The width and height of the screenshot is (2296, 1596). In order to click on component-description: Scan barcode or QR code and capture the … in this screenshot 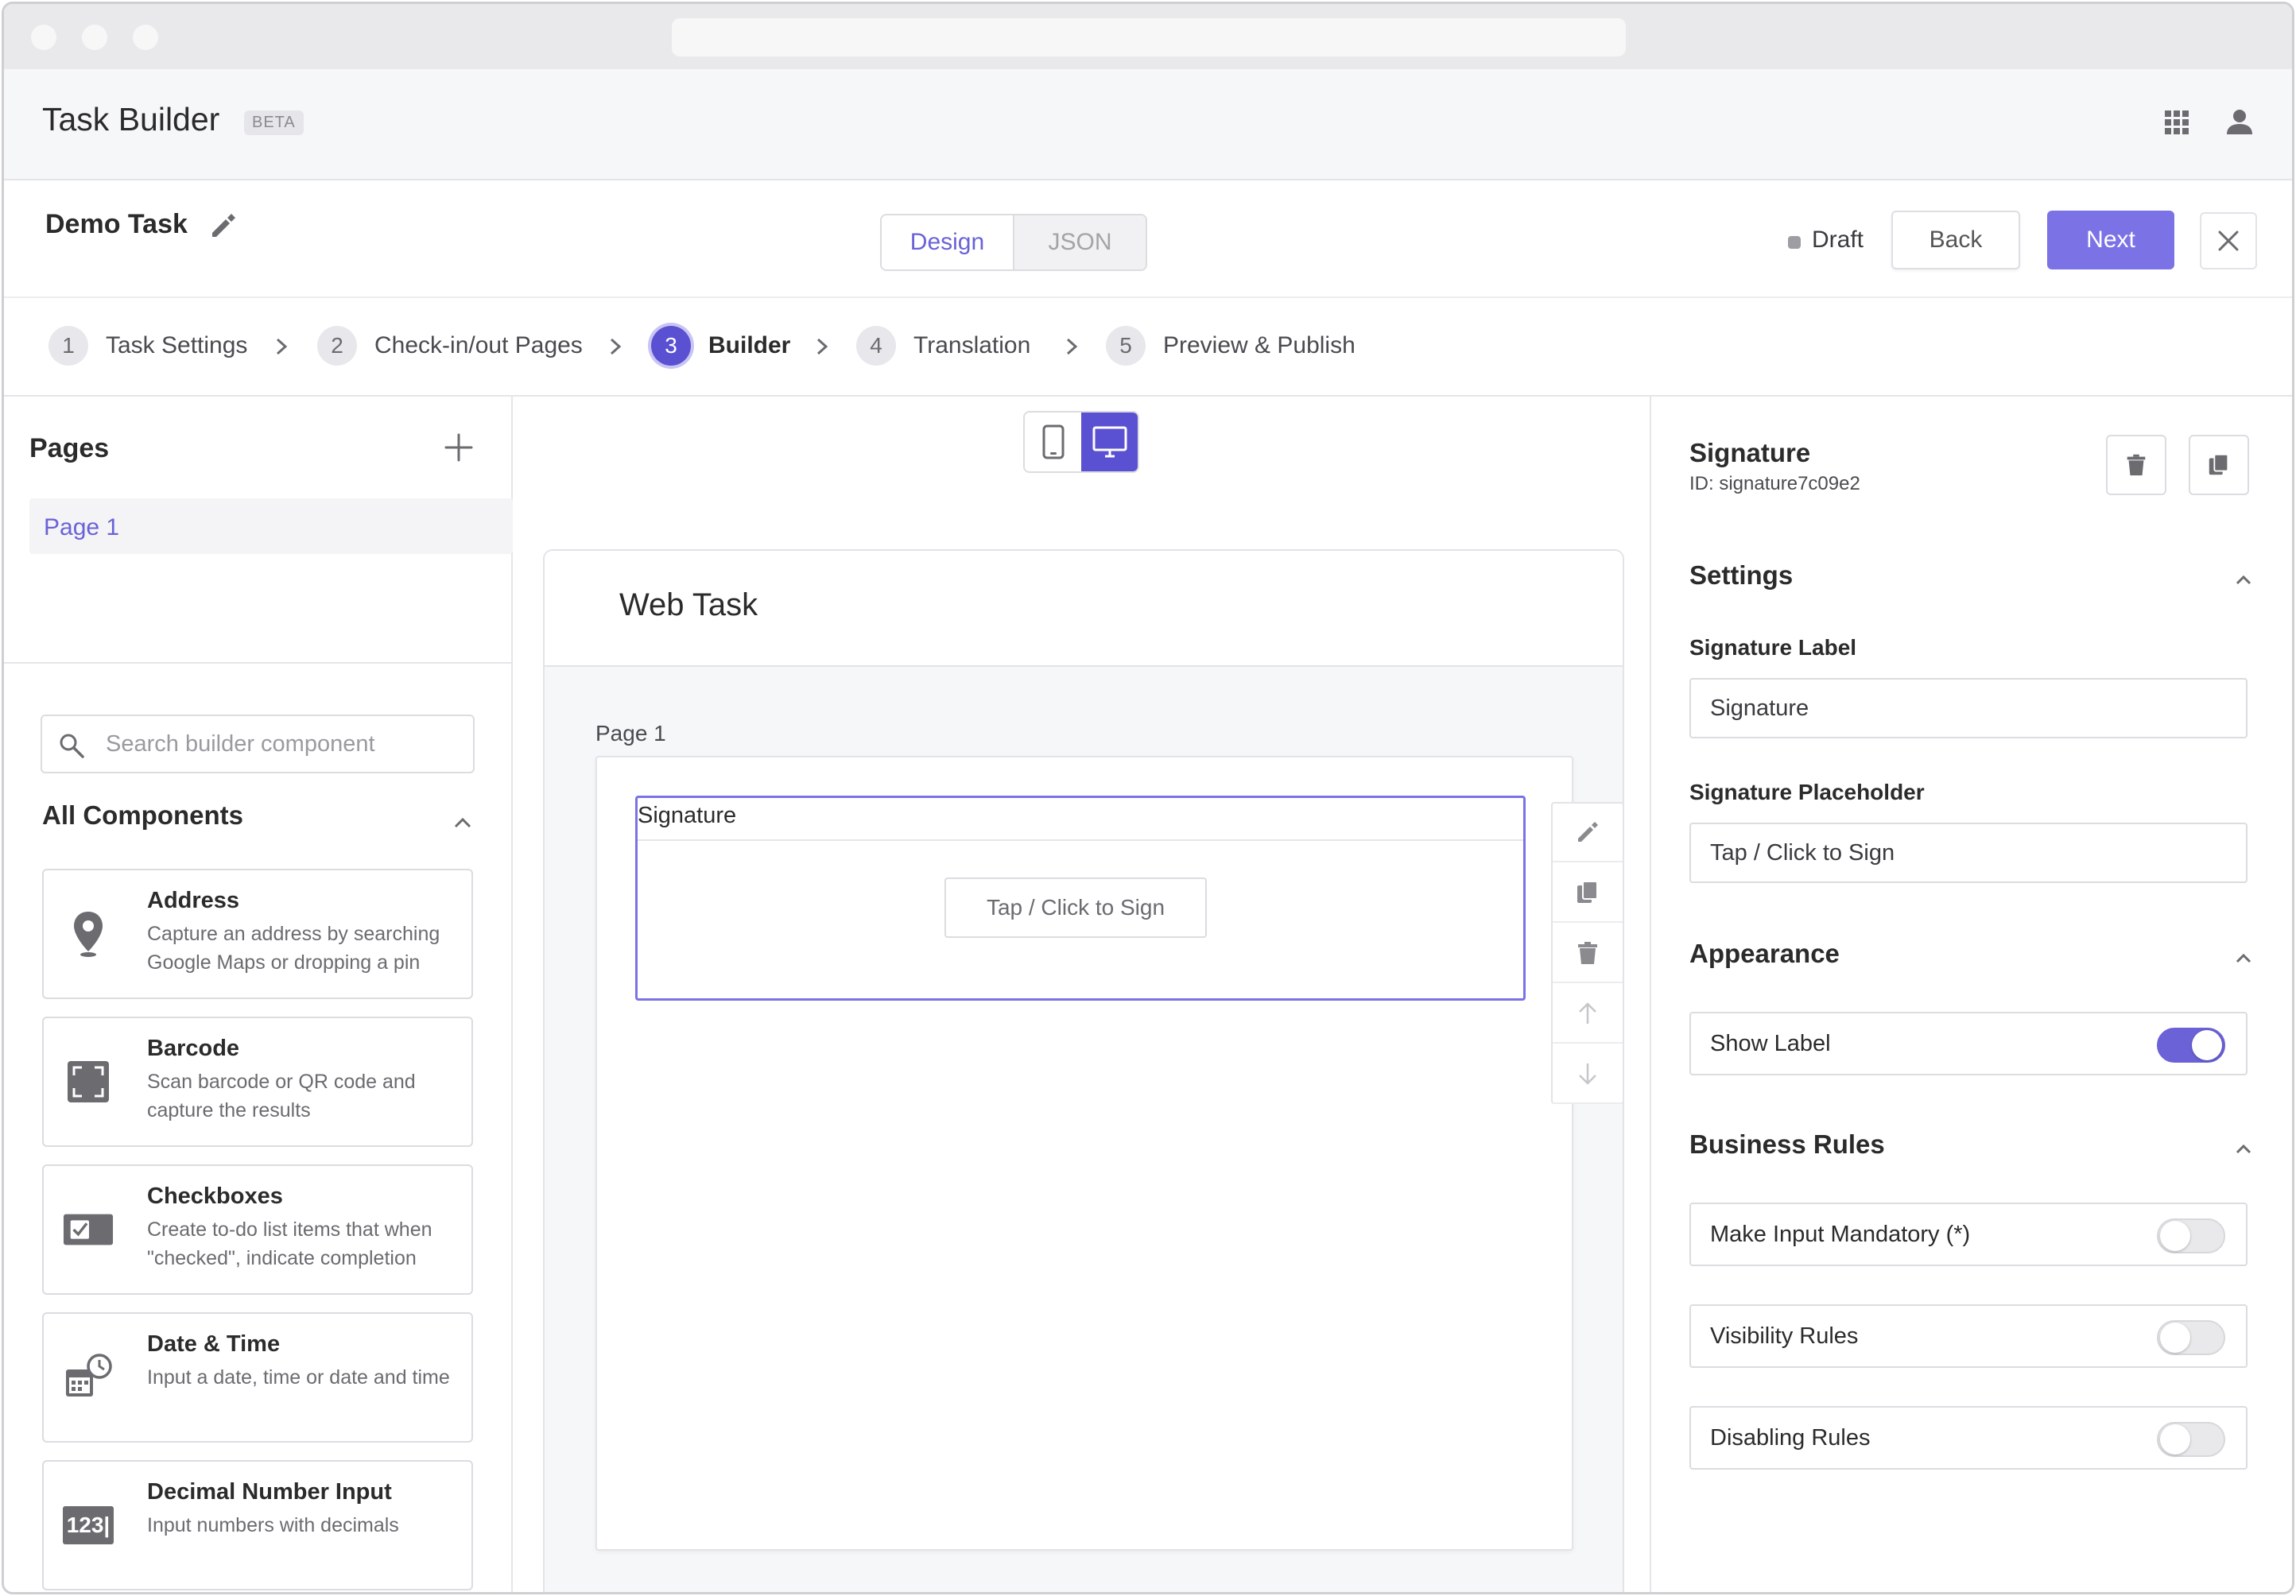, I will do `click(281, 1096)`.